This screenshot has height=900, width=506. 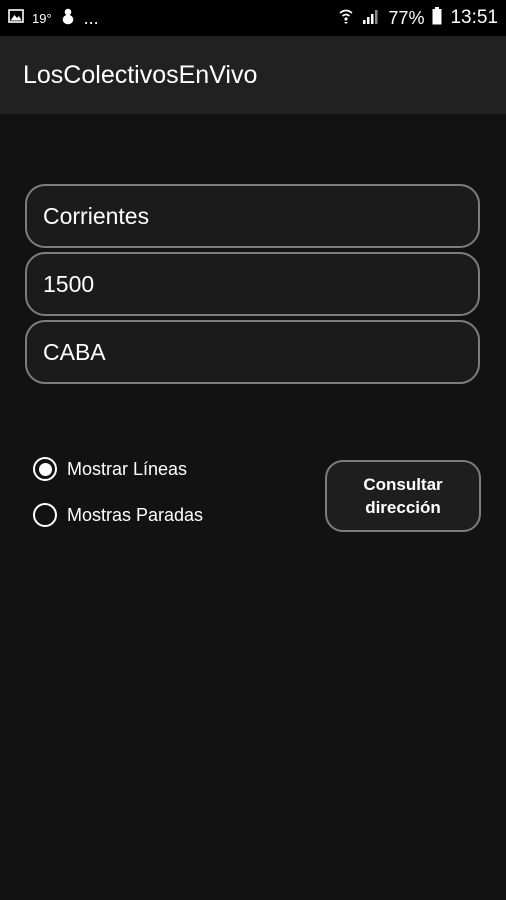 I want to click on battery-icon, so click(x=437, y=18).